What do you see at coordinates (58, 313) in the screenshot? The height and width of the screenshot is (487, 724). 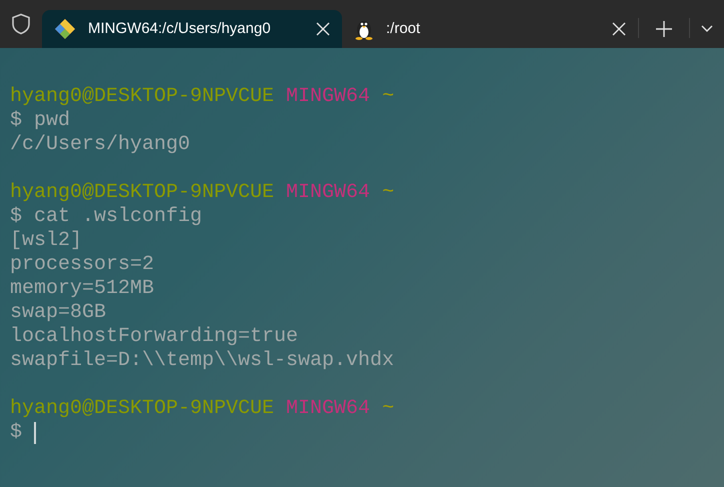 I see `output-text: swap=8GB` at bounding box center [58, 313].